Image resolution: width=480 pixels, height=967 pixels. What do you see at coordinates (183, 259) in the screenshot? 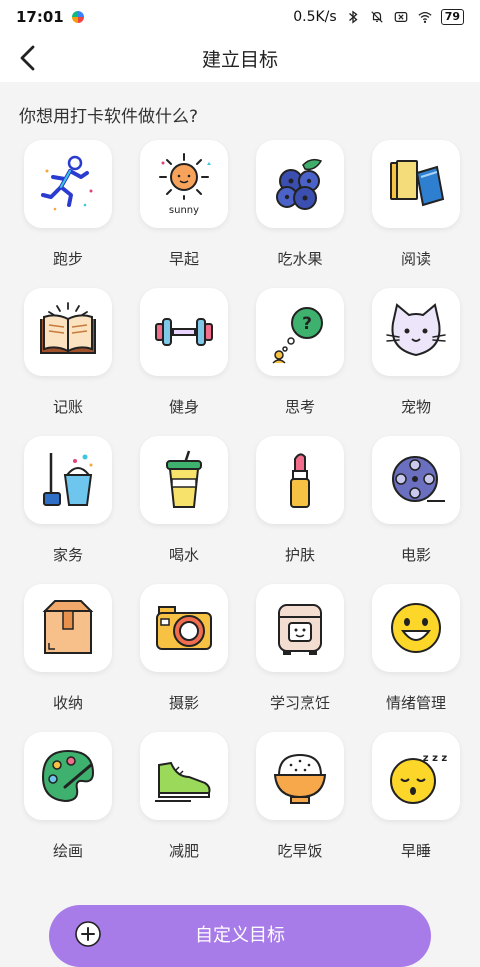
I see `goal-label: 早起` at bounding box center [183, 259].